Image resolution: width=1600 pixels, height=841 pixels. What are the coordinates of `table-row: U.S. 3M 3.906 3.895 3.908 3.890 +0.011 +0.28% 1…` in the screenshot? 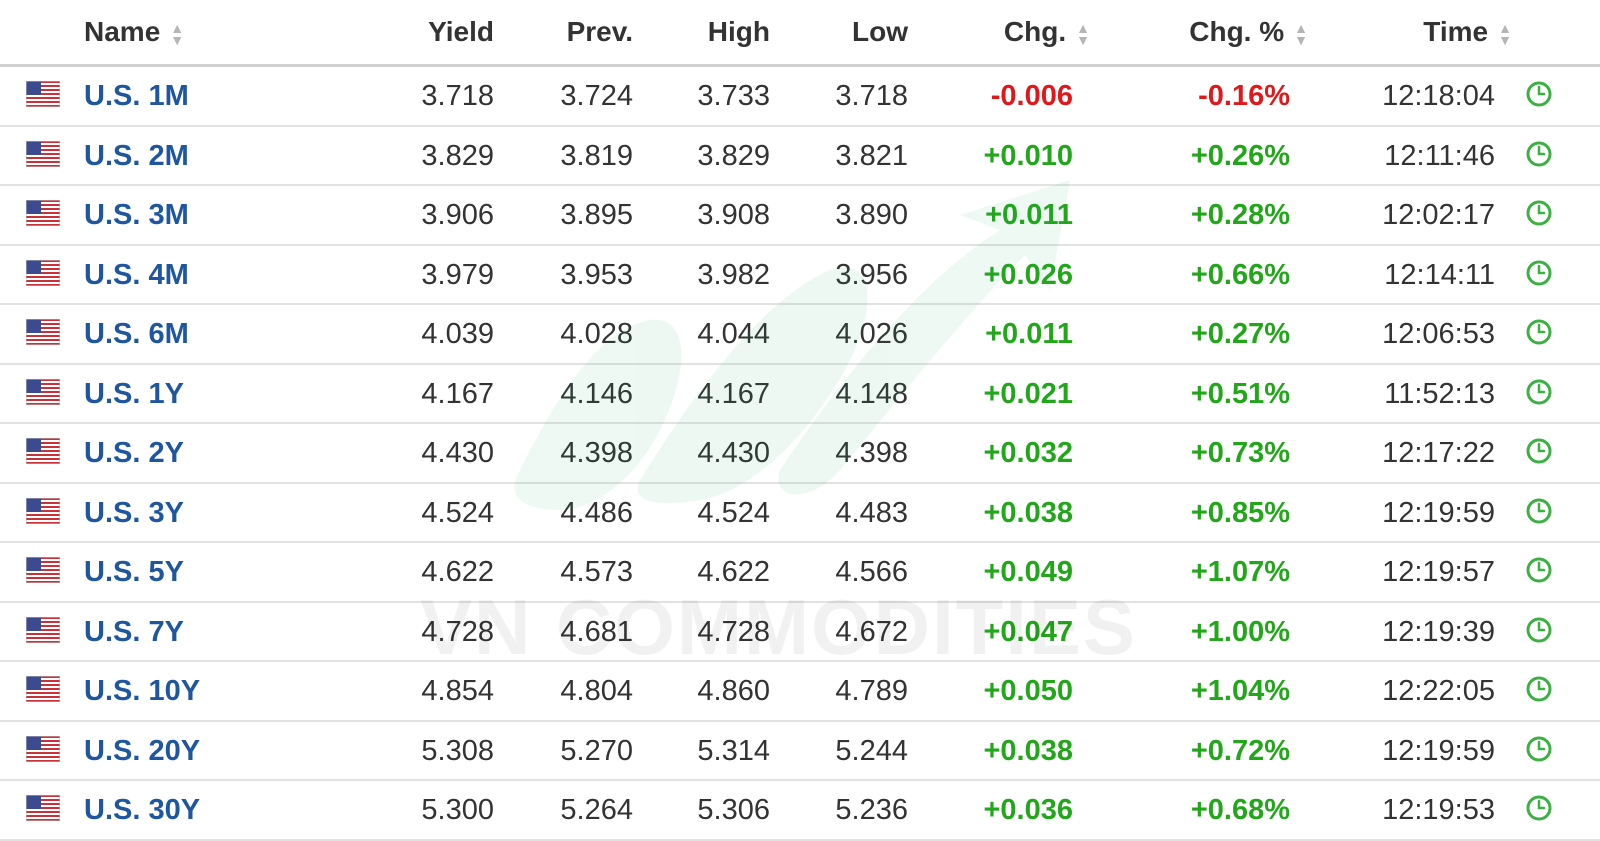 It's located at (800, 216).